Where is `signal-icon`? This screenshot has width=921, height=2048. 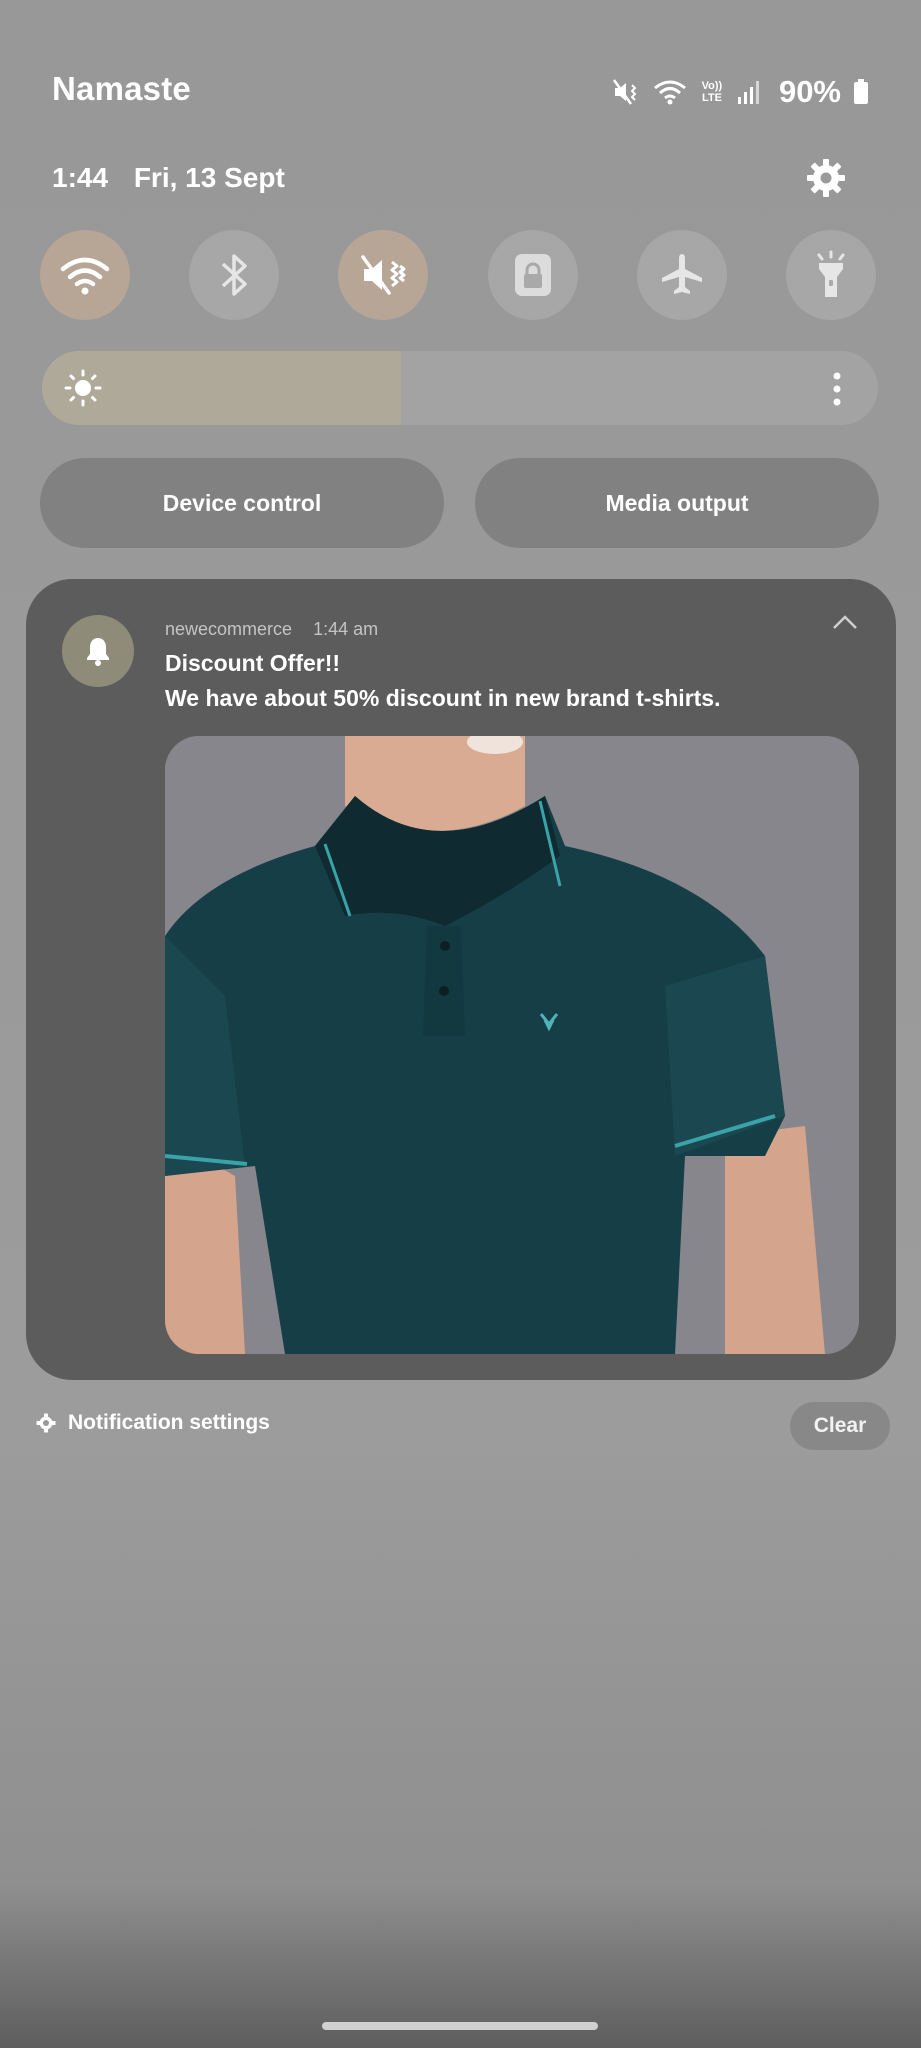 signal-icon is located at coordinates (748, 92).